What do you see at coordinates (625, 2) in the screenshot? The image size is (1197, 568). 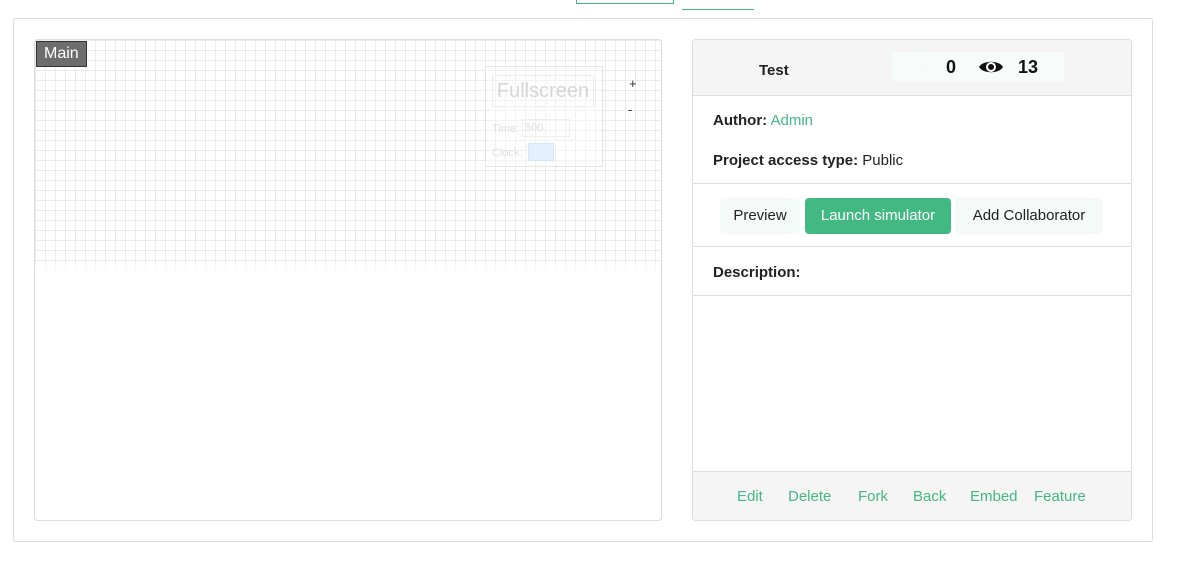 I see `top-tab-left` at bounding box center [625, 2].